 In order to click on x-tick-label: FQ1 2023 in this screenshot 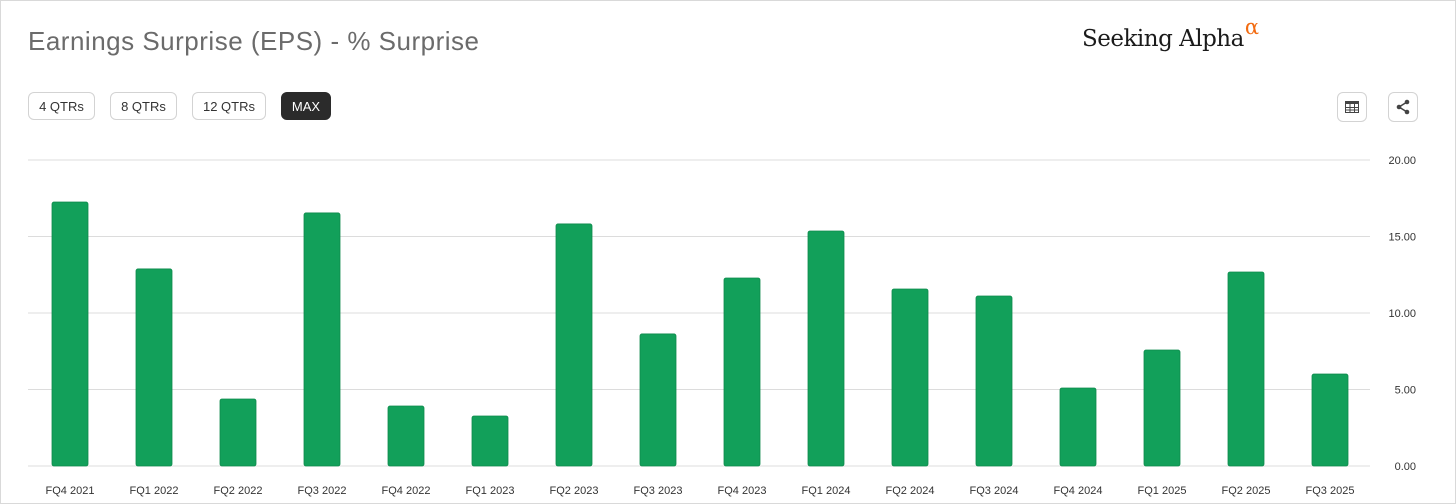, I will do `click(490, 491)`.